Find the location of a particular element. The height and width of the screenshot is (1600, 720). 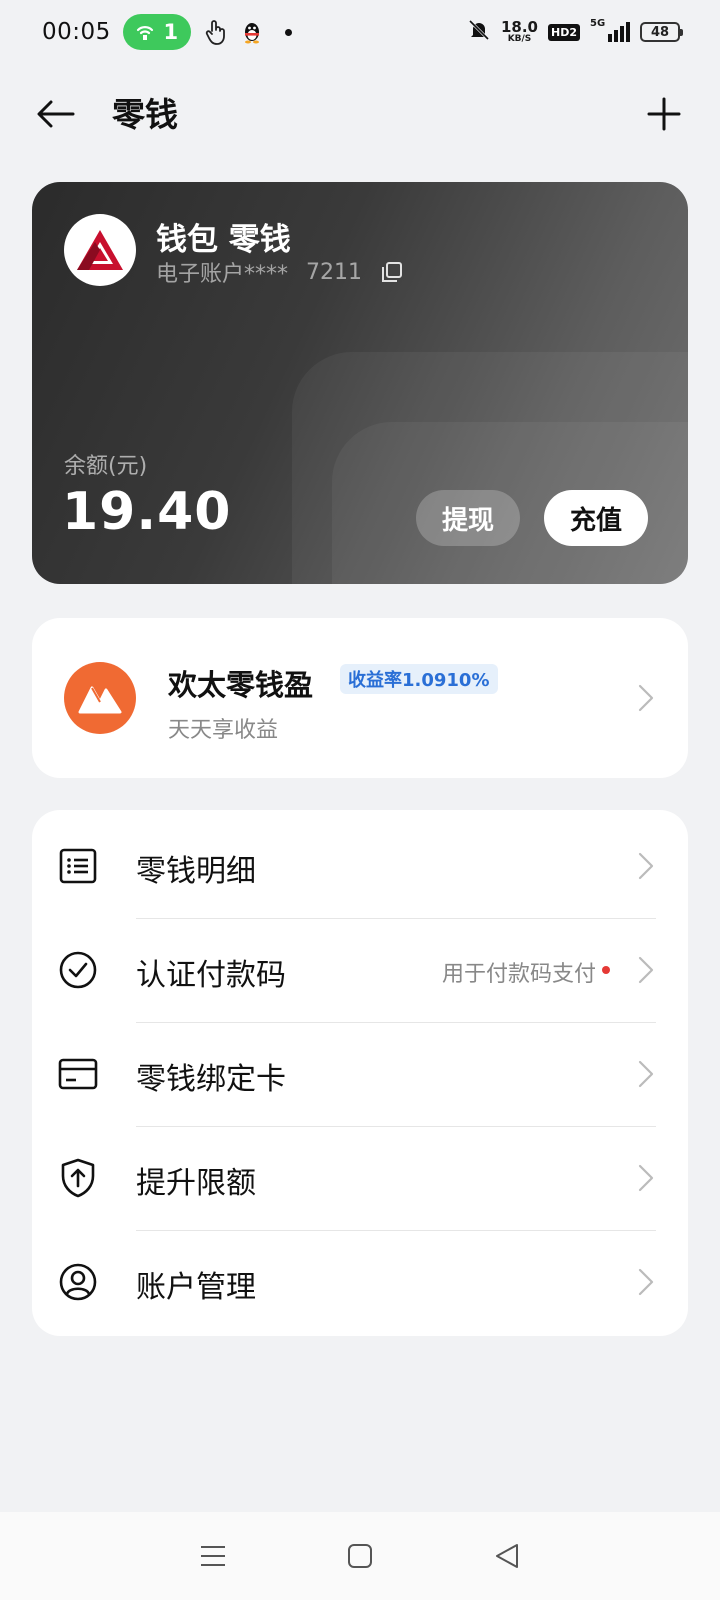

red-dot-badge is located at coordinates (606, 970).